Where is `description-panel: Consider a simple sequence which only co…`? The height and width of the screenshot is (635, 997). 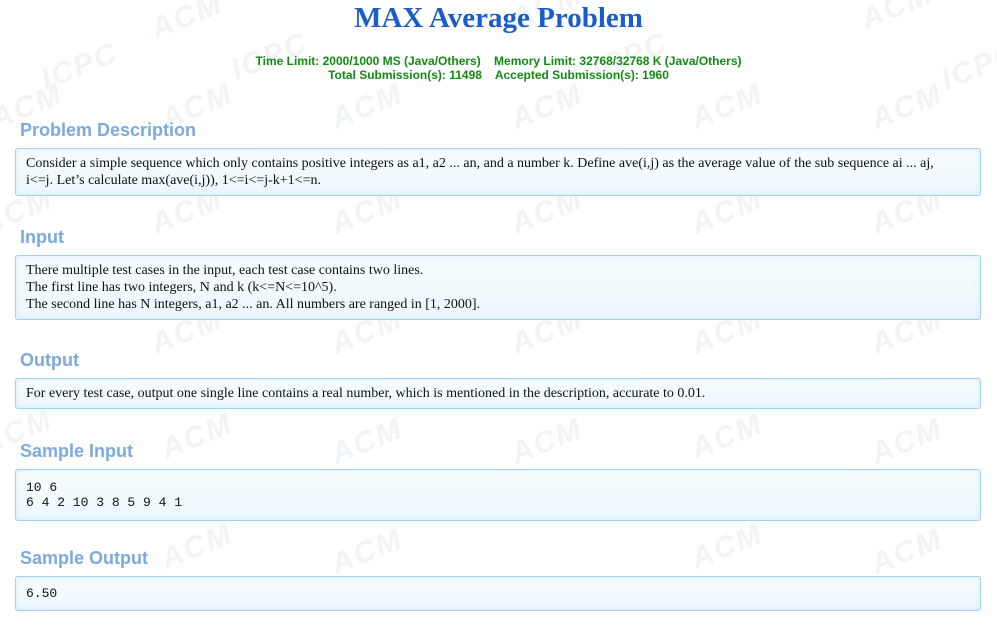
description-panel: Consider a simple sequence which only co… is located at coordinates (498, 172).